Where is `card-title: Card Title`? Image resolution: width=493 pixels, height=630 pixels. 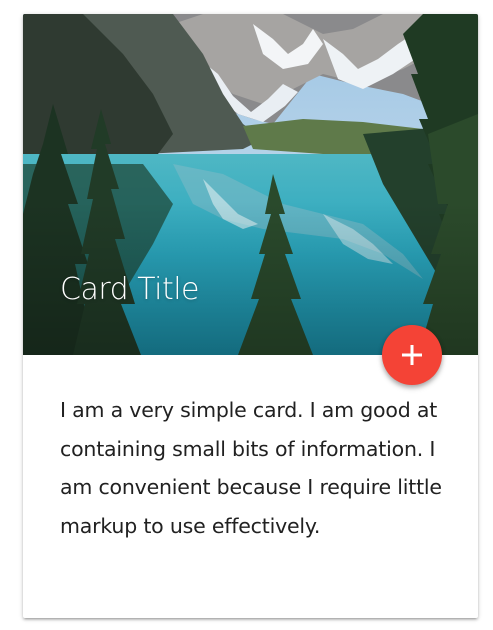 card-title: Card Title is located at coordinates (130, 289).